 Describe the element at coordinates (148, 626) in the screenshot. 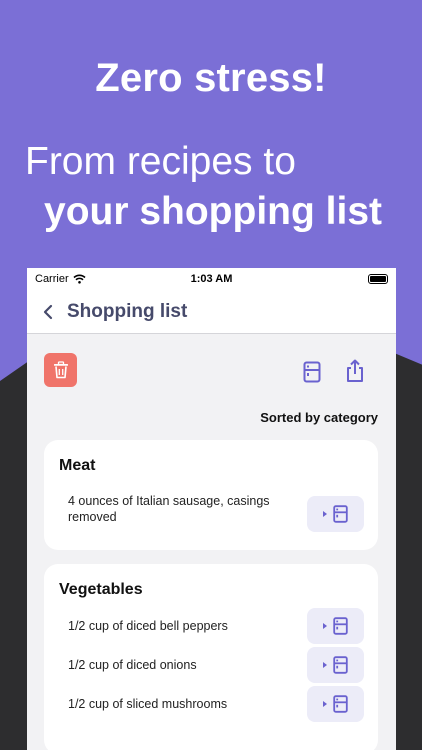

I see `list-item: 1/2 cup of diced bell peppers` at that location.